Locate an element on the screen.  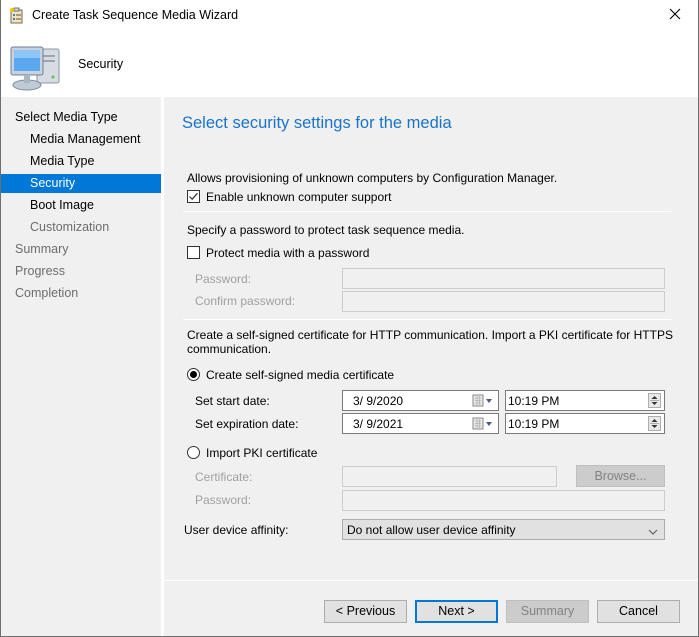
start-date-picker: 3/ 9/2020 is located at coordinates (420, 400).